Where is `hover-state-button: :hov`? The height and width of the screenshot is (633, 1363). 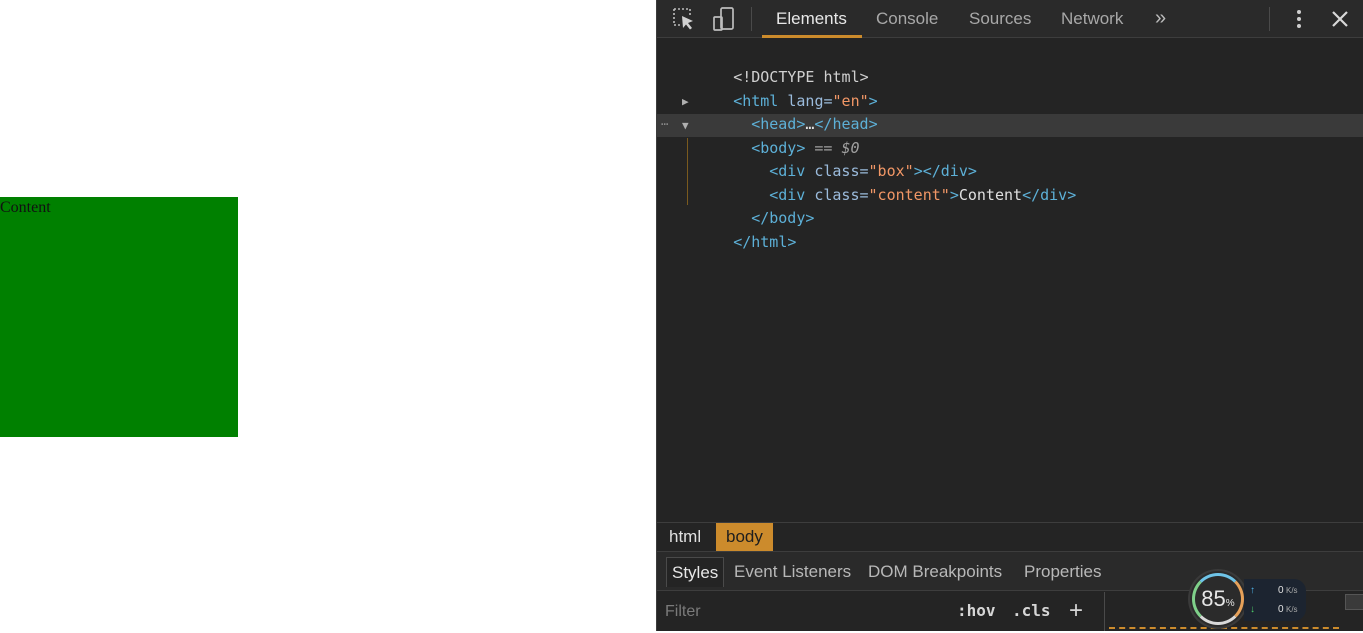 hover-state-button: :hov is located at coordinates (976, 611).